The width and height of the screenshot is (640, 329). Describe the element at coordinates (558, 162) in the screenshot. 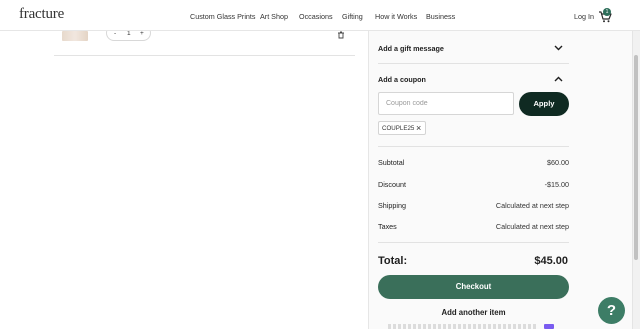

I see `subtotal-value: $60.00` at that location.